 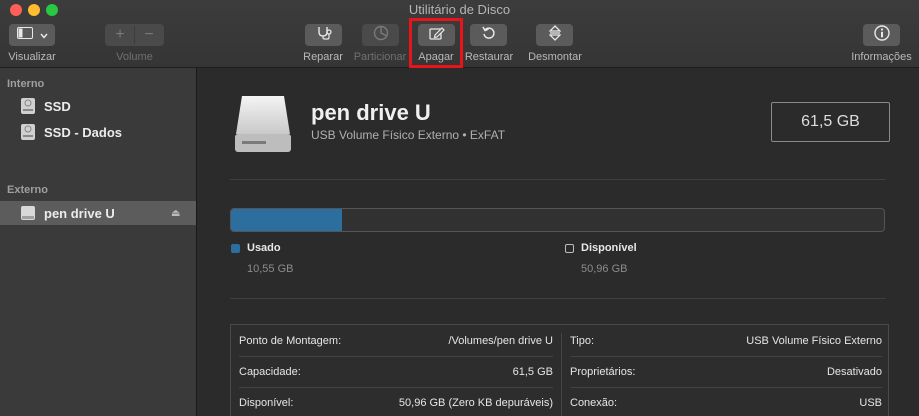 I want to click on restore-button, so click(x=488, y=35).